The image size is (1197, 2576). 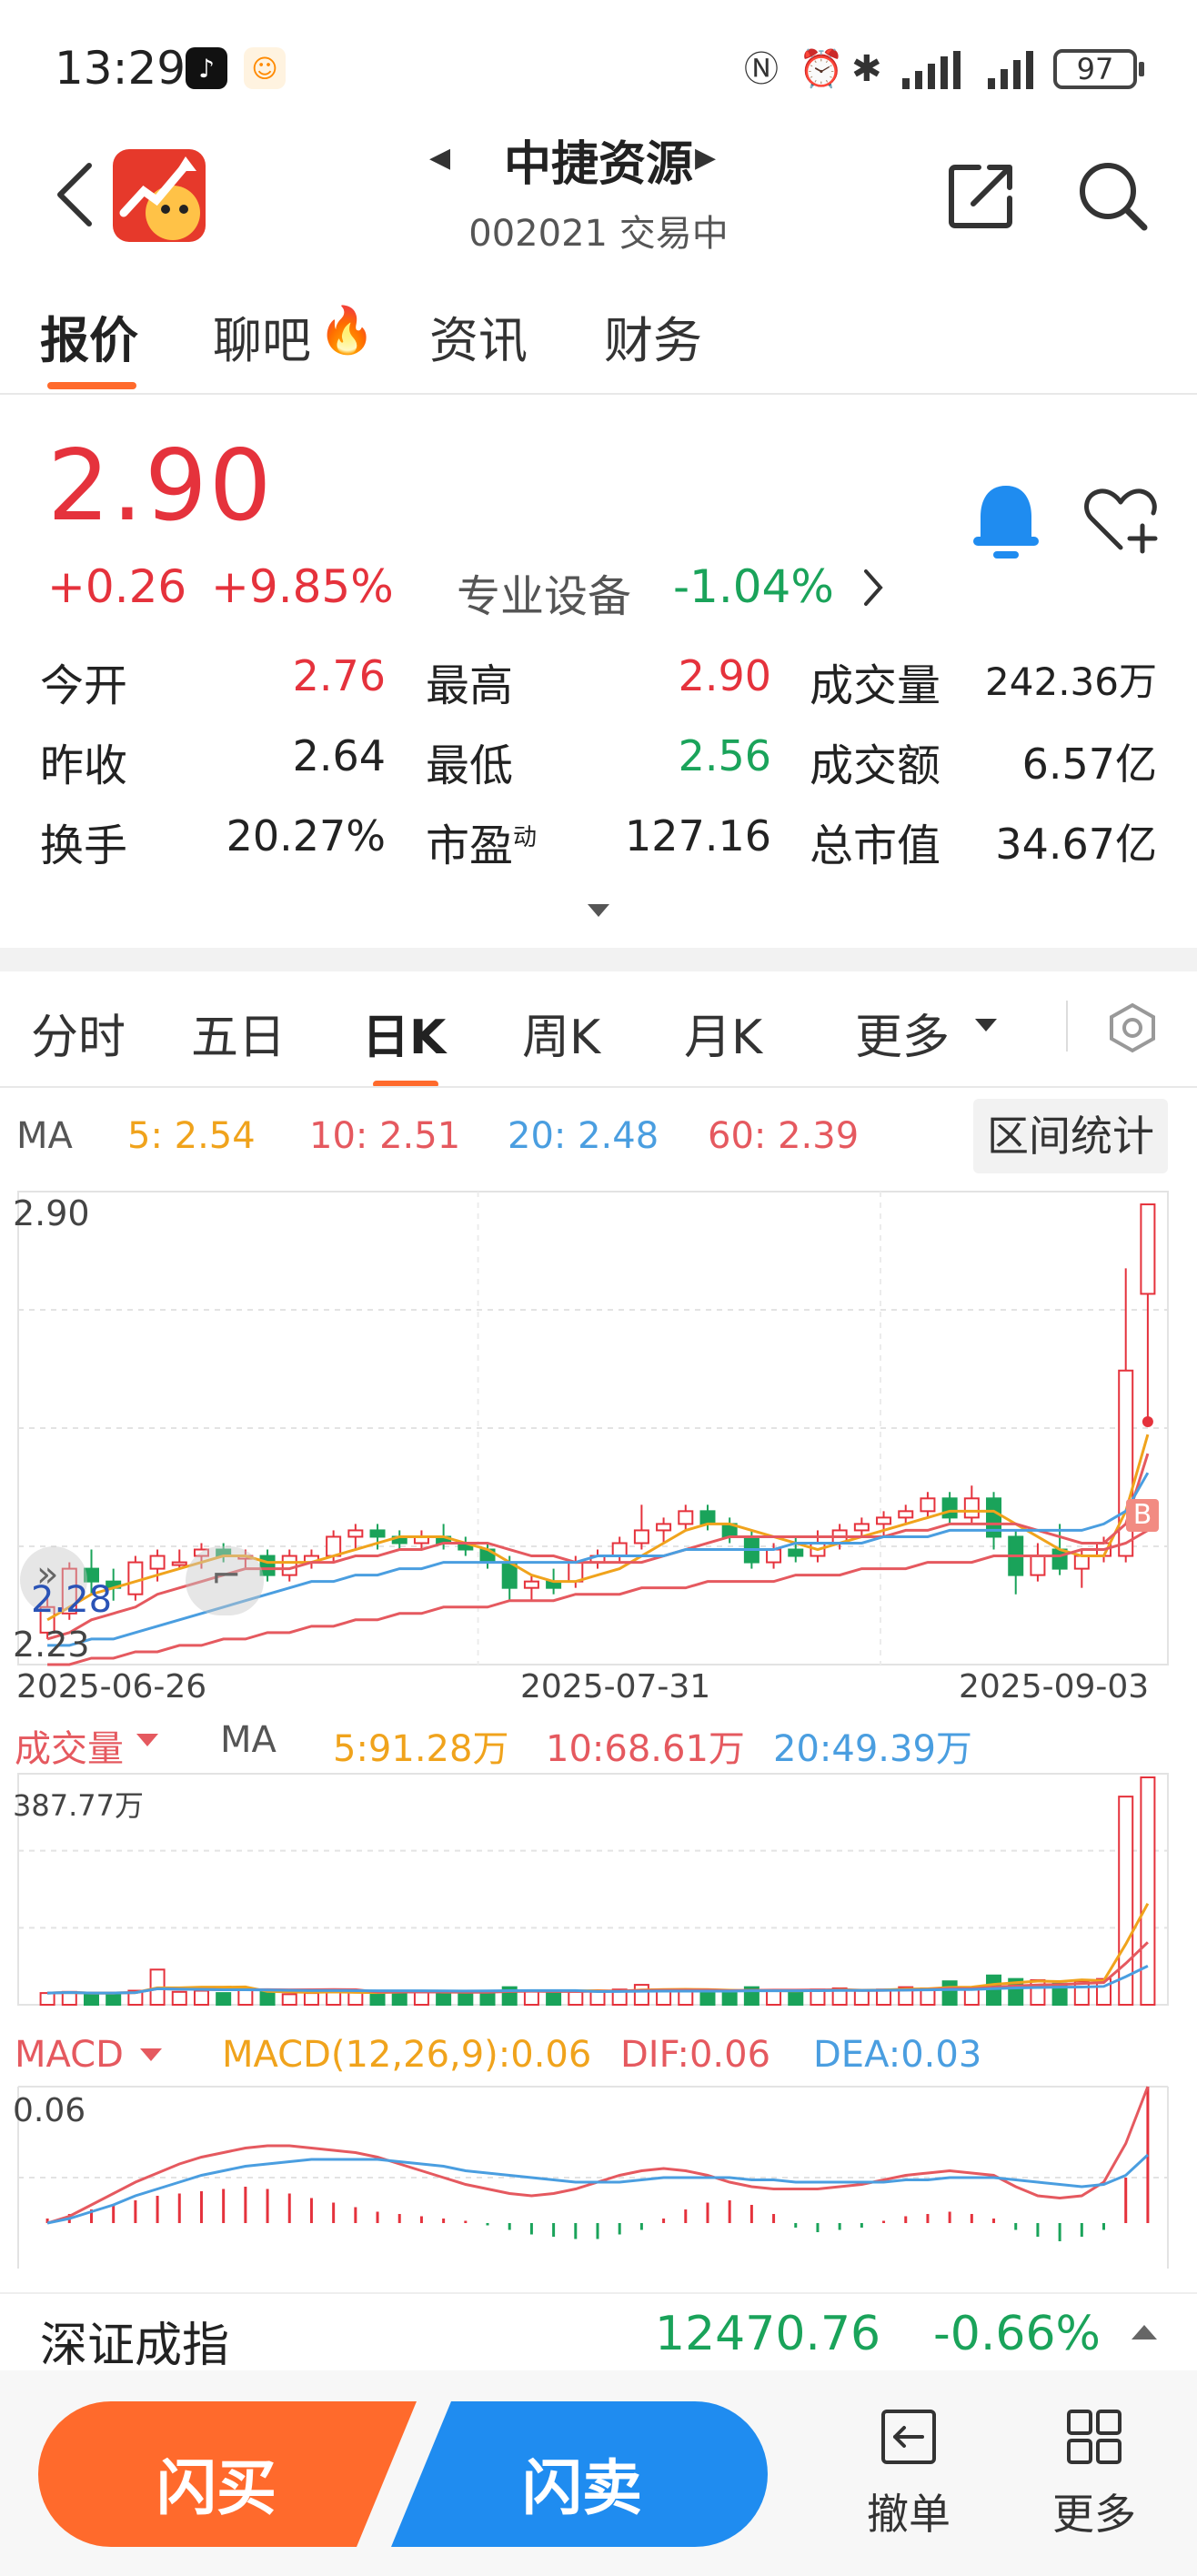 I want to click on chart-tab-intraday: 分时, so click(x=78, y=1033).